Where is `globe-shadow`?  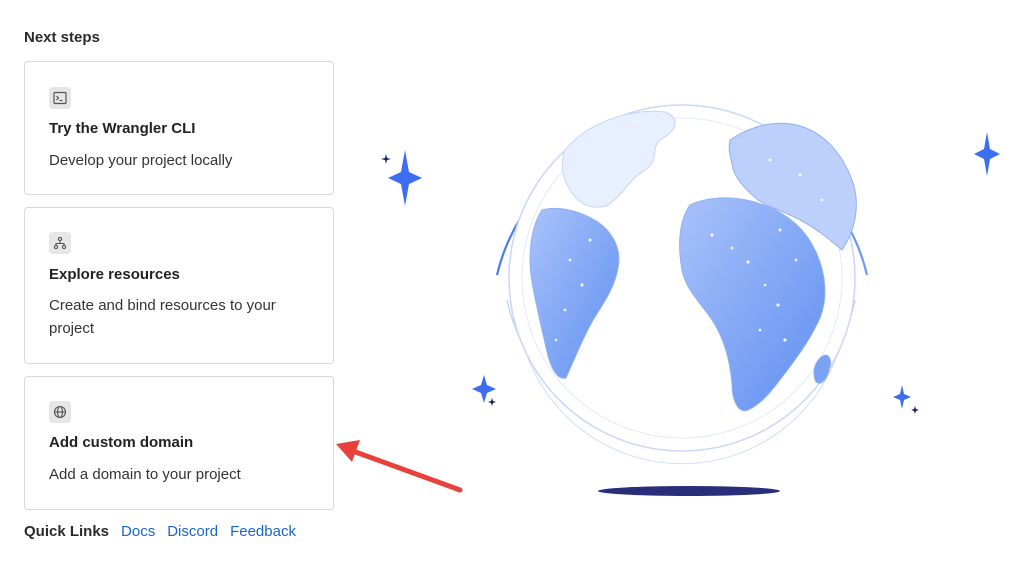 globe-shadow is located at coordinates (689, 491).